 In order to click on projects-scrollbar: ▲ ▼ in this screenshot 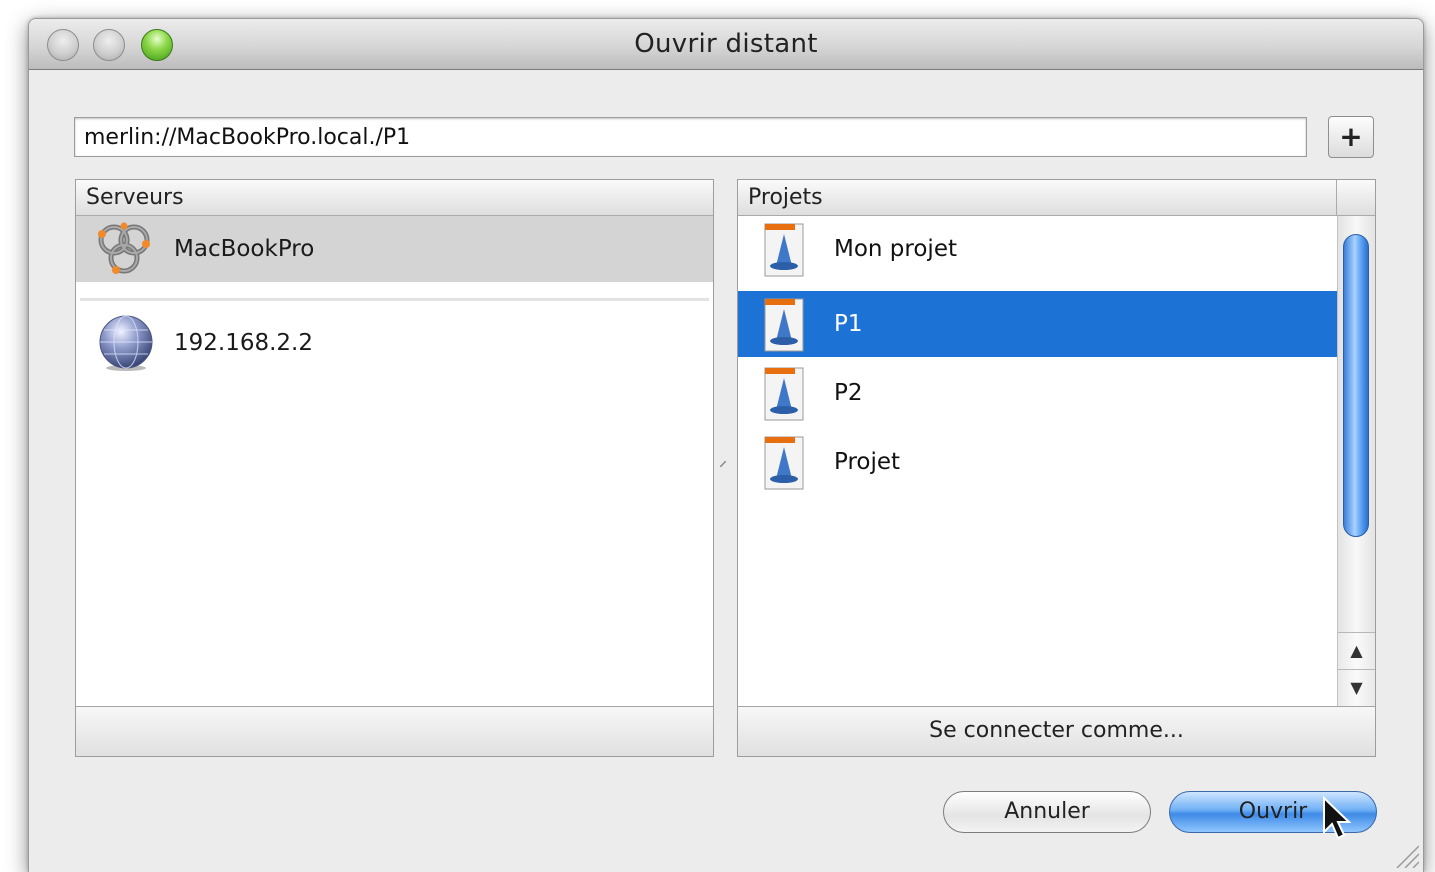, I will do `click(1356, 461)`.